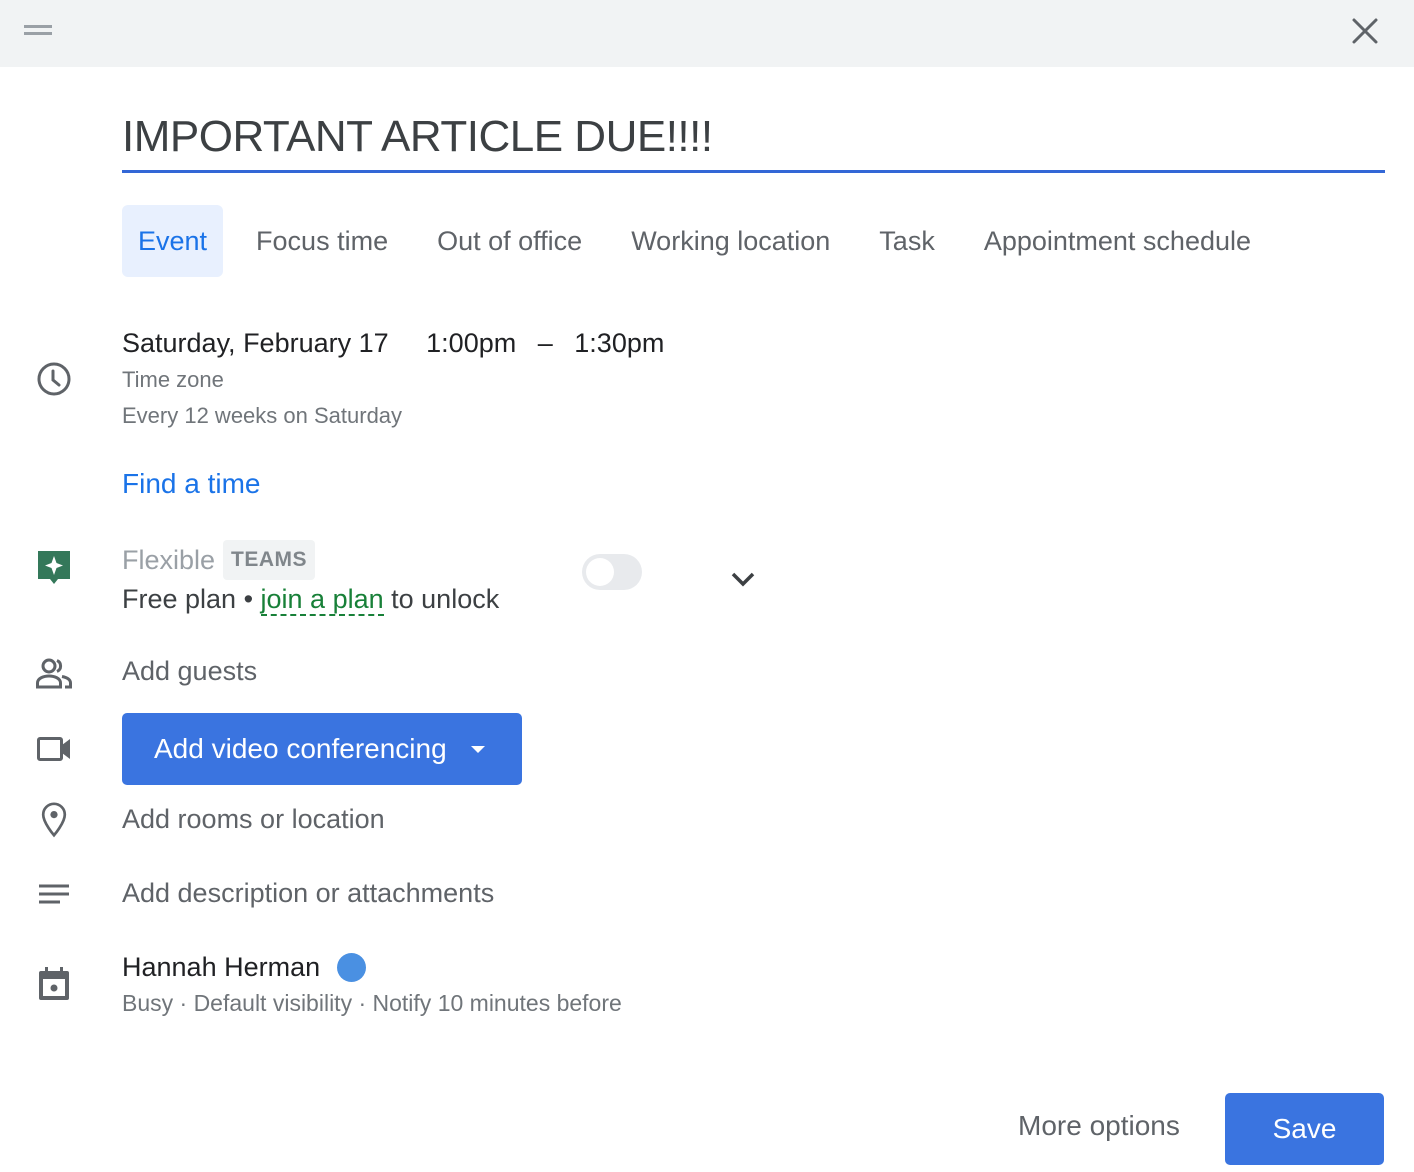 Image resolution: width=1414 pixels, height=1172 pixels. What do you see at coordinates (54, 894) in the screenshot?
I see `description-lines-icon` at bounding box center [54, 894].